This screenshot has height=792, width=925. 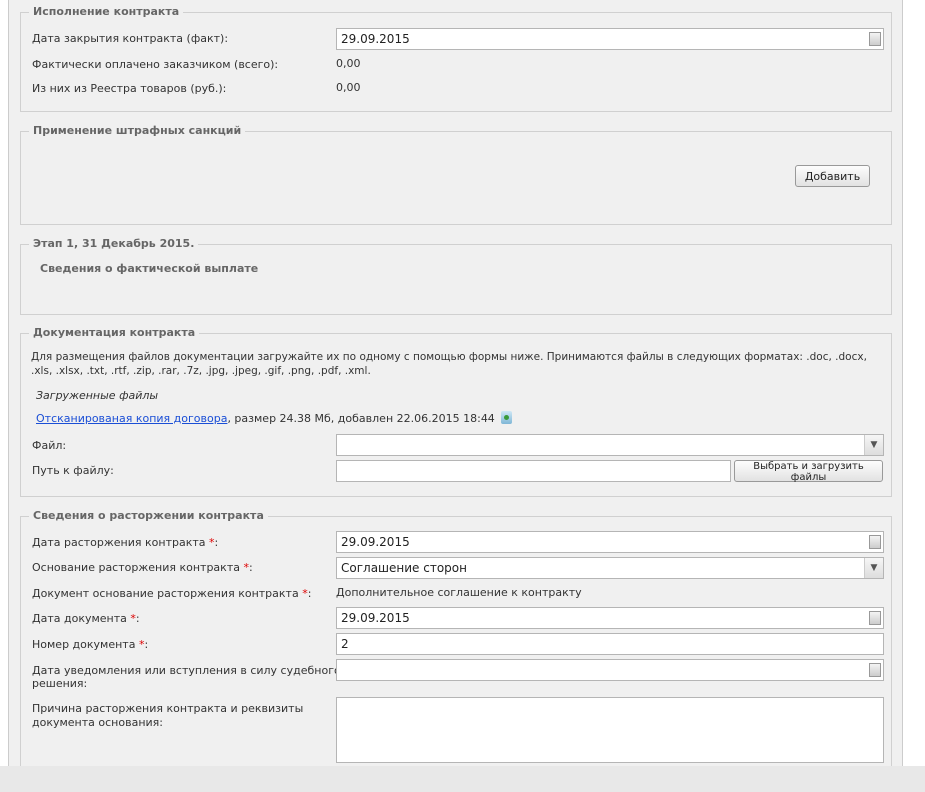 What do you see at coordinates (610, 618) in the screenshot?
I see `doc-date-input: 29.09.2015` at bounding box center [610, 618].